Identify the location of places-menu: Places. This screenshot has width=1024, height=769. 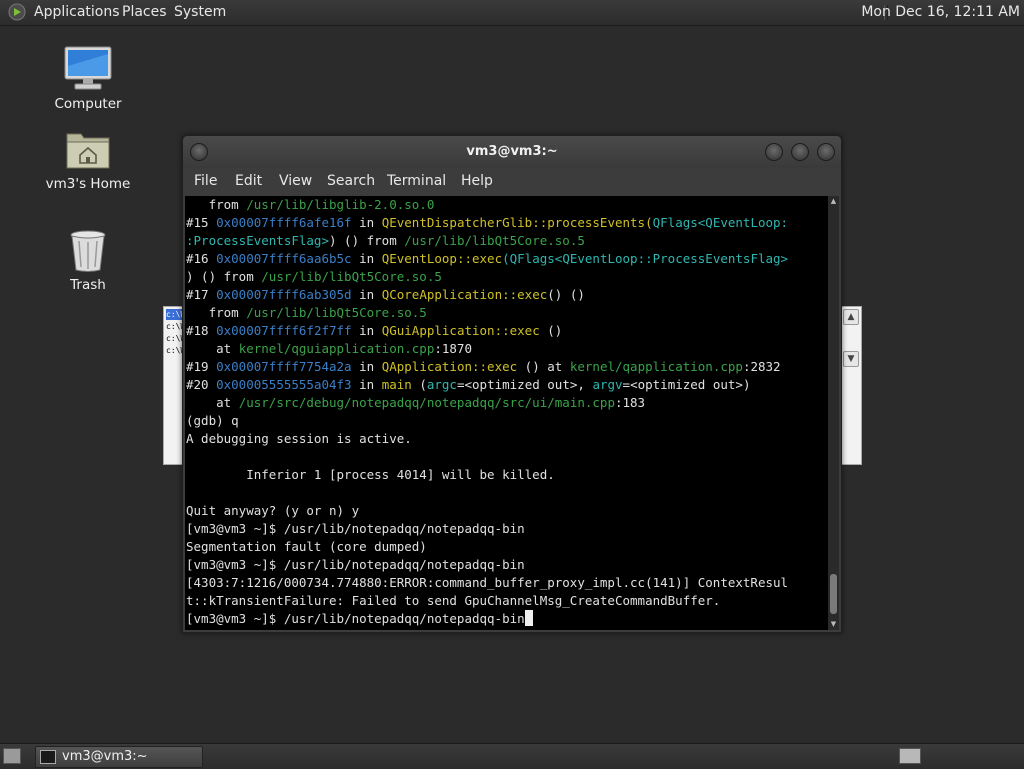
(144, 12).